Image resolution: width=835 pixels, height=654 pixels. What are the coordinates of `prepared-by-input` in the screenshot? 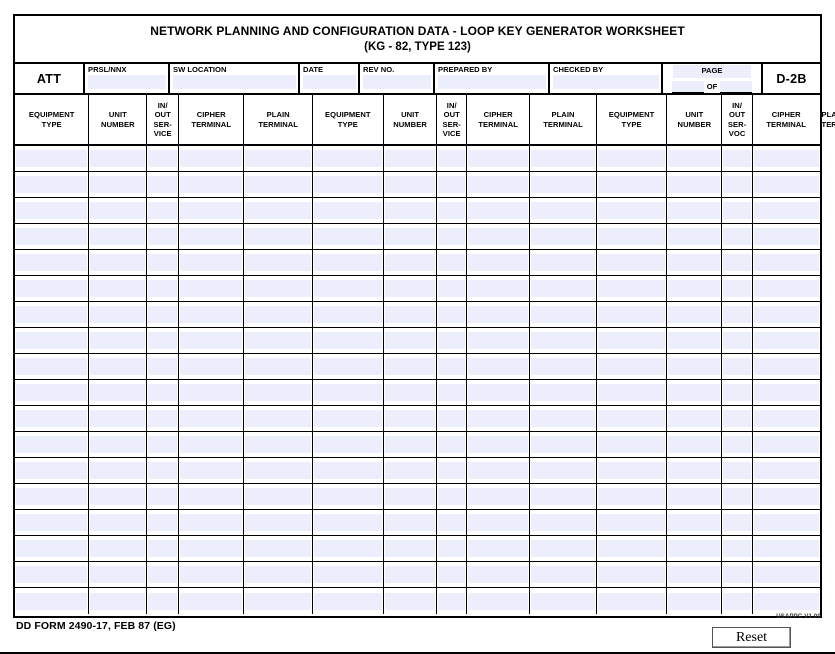 It's located at (492, 82).